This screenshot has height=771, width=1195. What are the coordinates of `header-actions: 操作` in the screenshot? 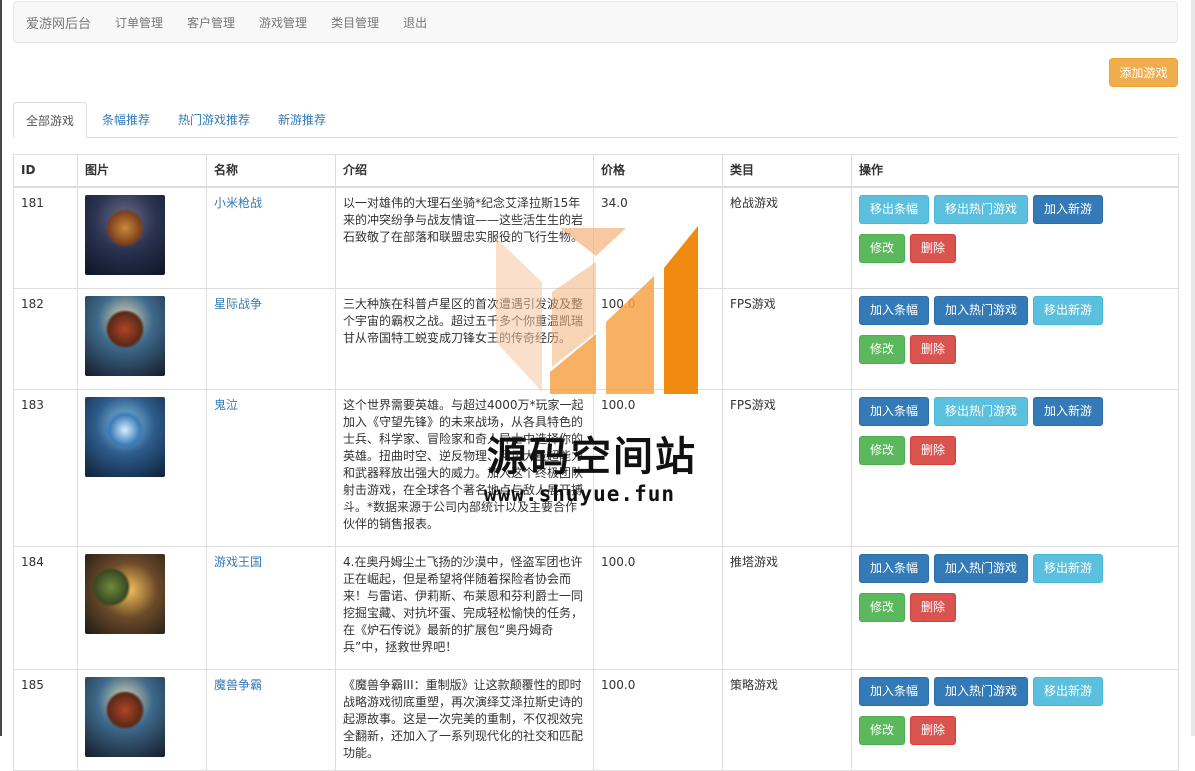 It's located at (1015, 171).